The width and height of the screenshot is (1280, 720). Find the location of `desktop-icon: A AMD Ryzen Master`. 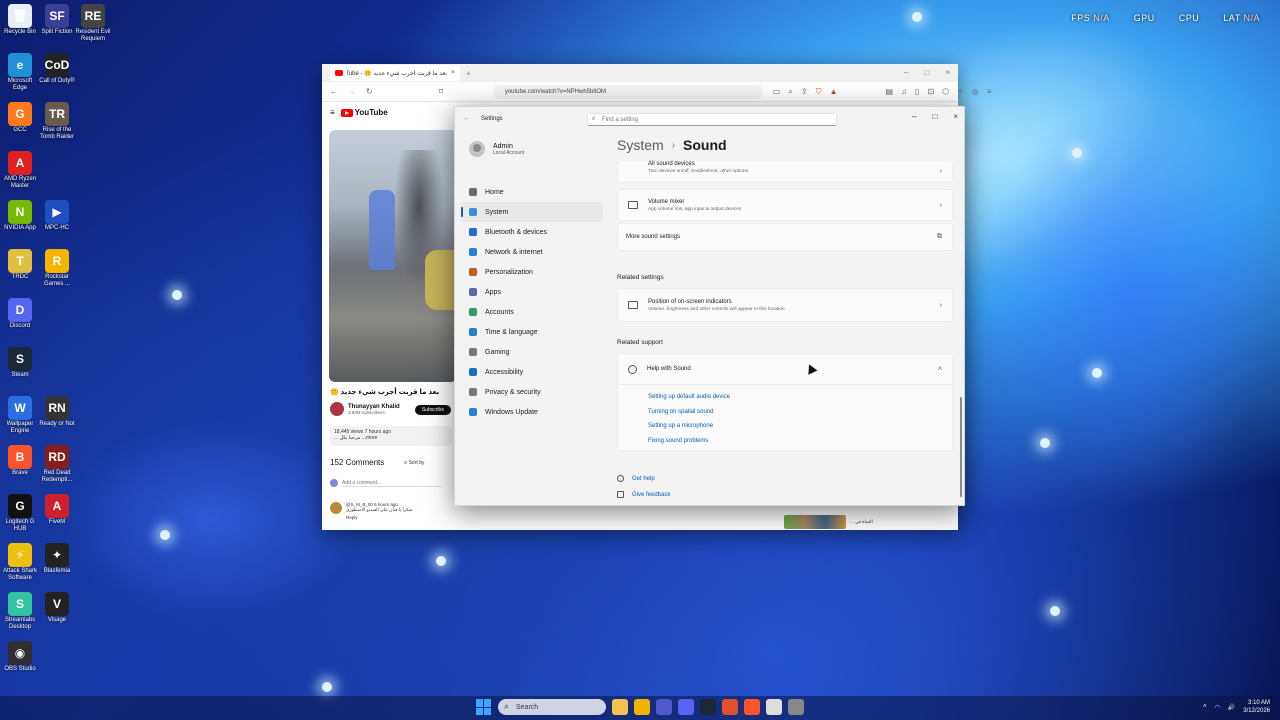

desktop-icon: A AMD Ryzen Master is located at coordinates (20, 172).